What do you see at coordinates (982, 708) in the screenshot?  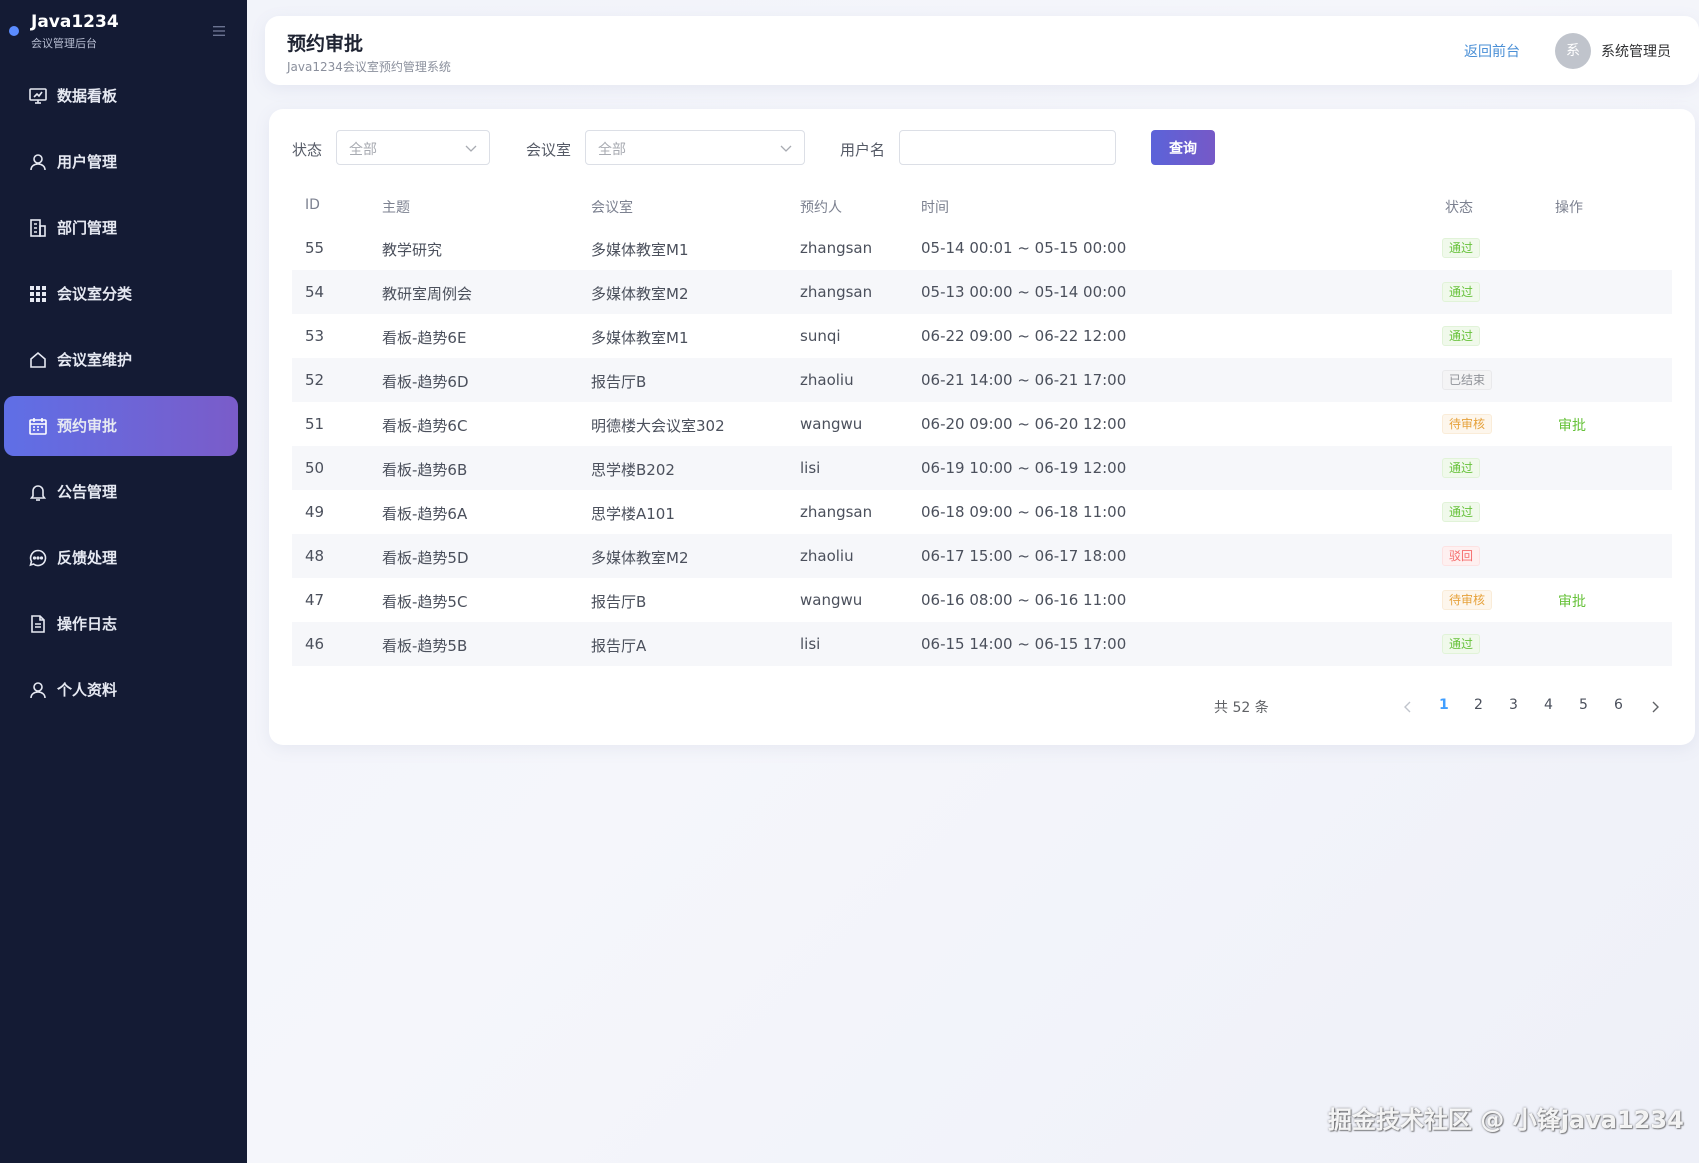 I see `pagination: 共 52 条 1 2 3 4 5 6` at bounding box center [982, 708].